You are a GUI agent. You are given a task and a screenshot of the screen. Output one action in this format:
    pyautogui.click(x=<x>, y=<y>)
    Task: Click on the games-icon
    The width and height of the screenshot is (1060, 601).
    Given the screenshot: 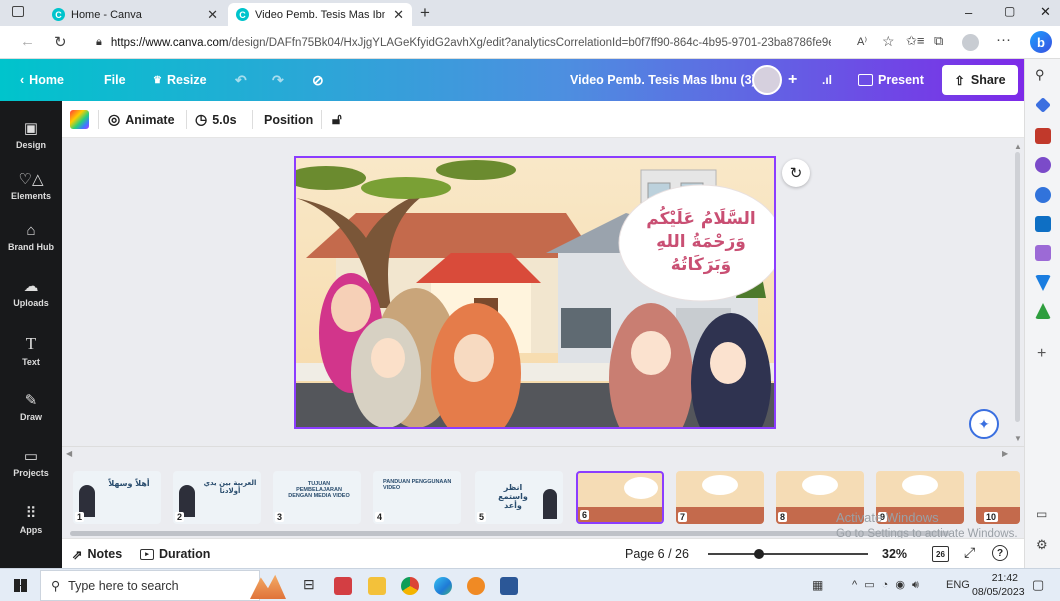 What is the action you would take?
    pyautogui.click(x=1043, y=165)
    